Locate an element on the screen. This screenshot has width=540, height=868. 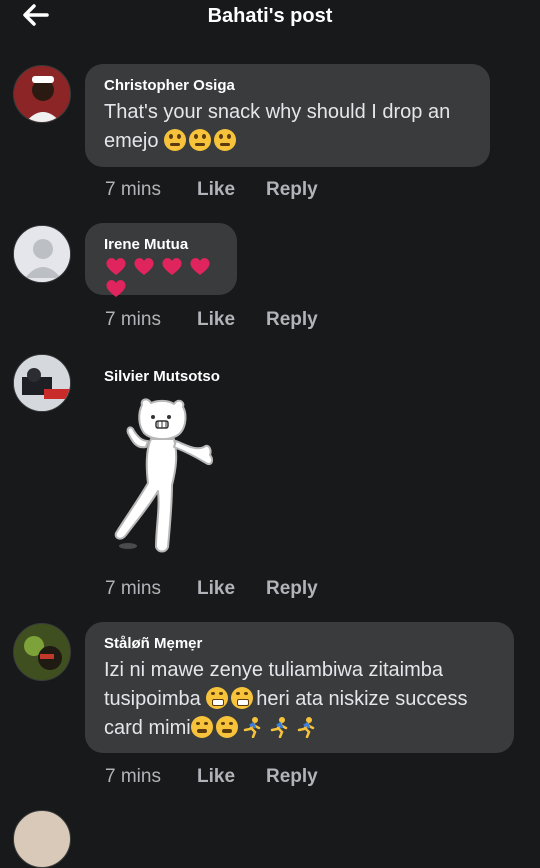
comment-text is located at coordinates (161, 277).